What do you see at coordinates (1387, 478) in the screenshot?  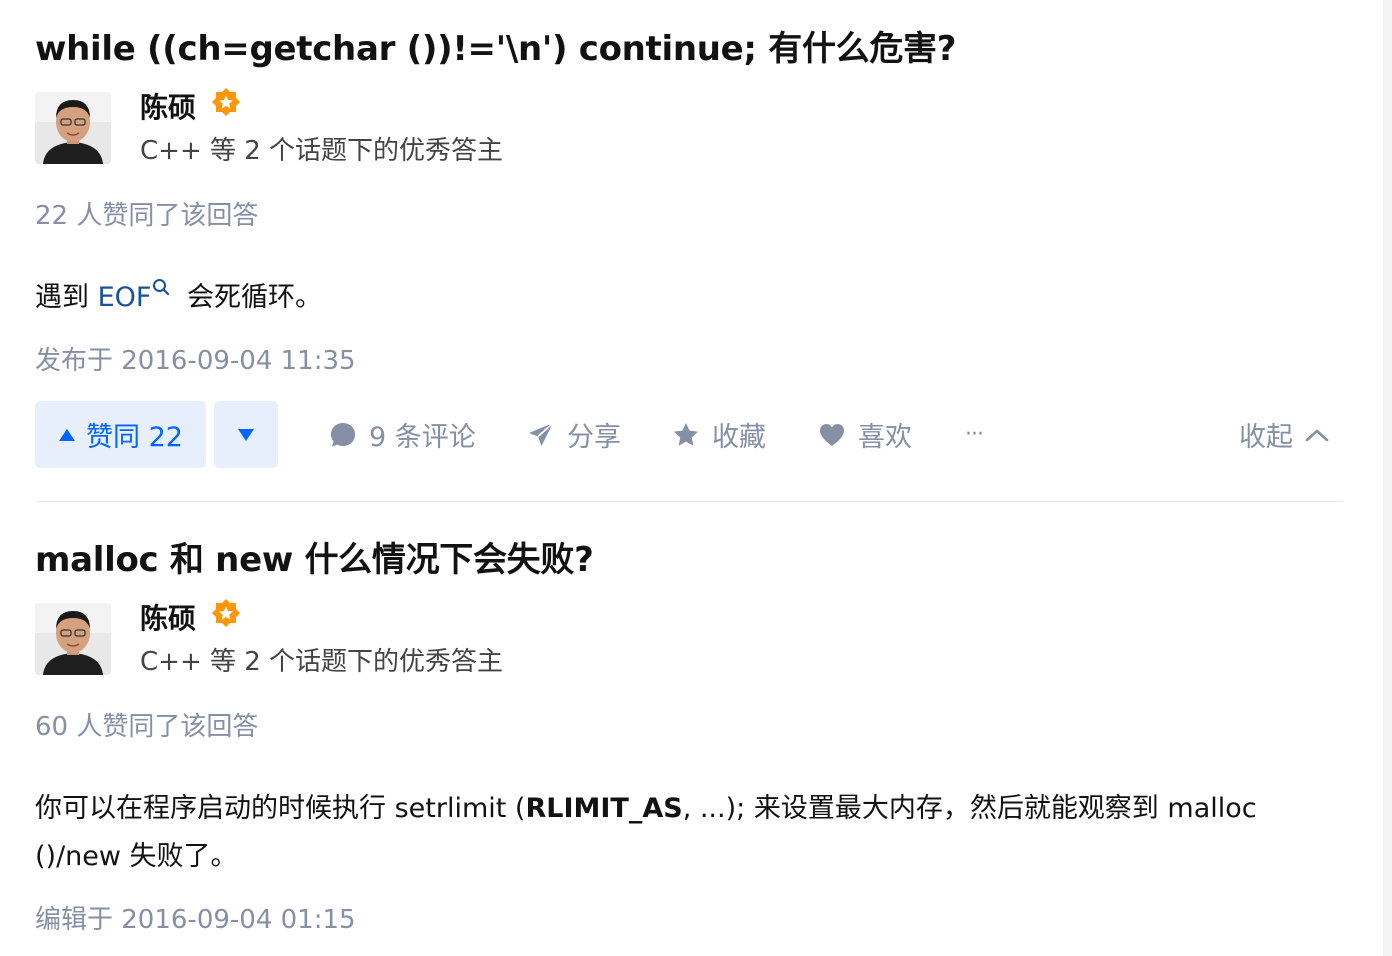 I see `page-scrollbar` at bounding box center [1387, 478].